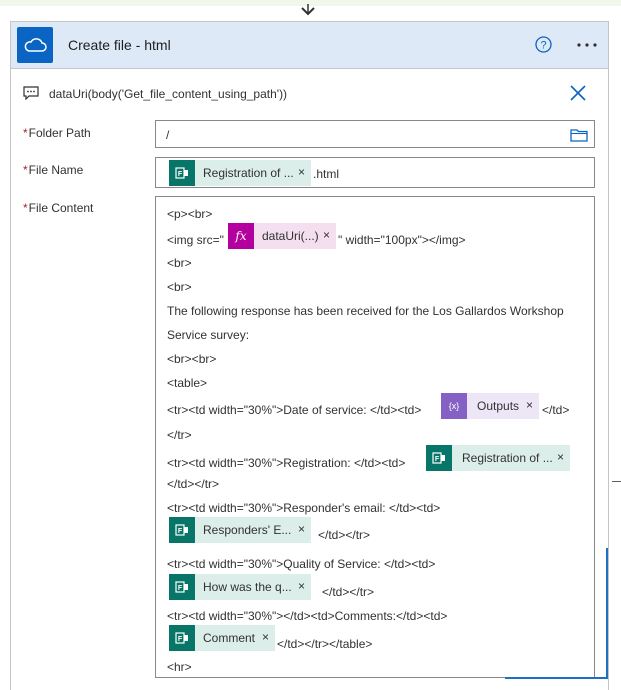  Describe the element at coordinates (578, 93) in the screenshot. I see `close-icon` at that location.